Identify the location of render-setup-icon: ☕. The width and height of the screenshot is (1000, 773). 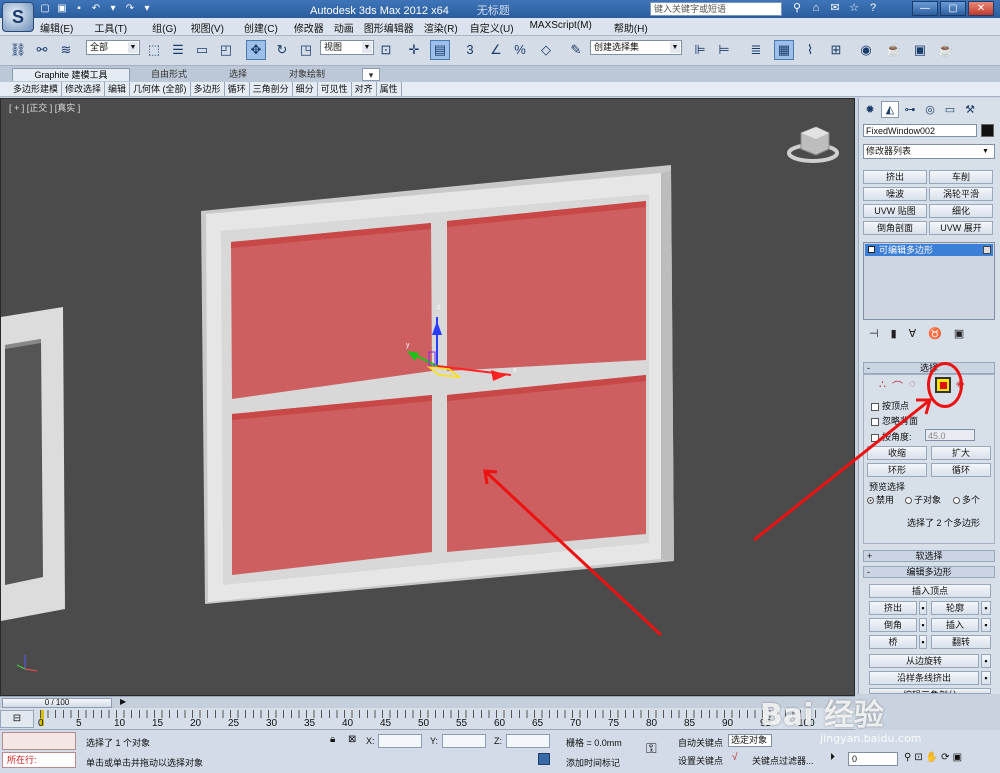
(894, 50).